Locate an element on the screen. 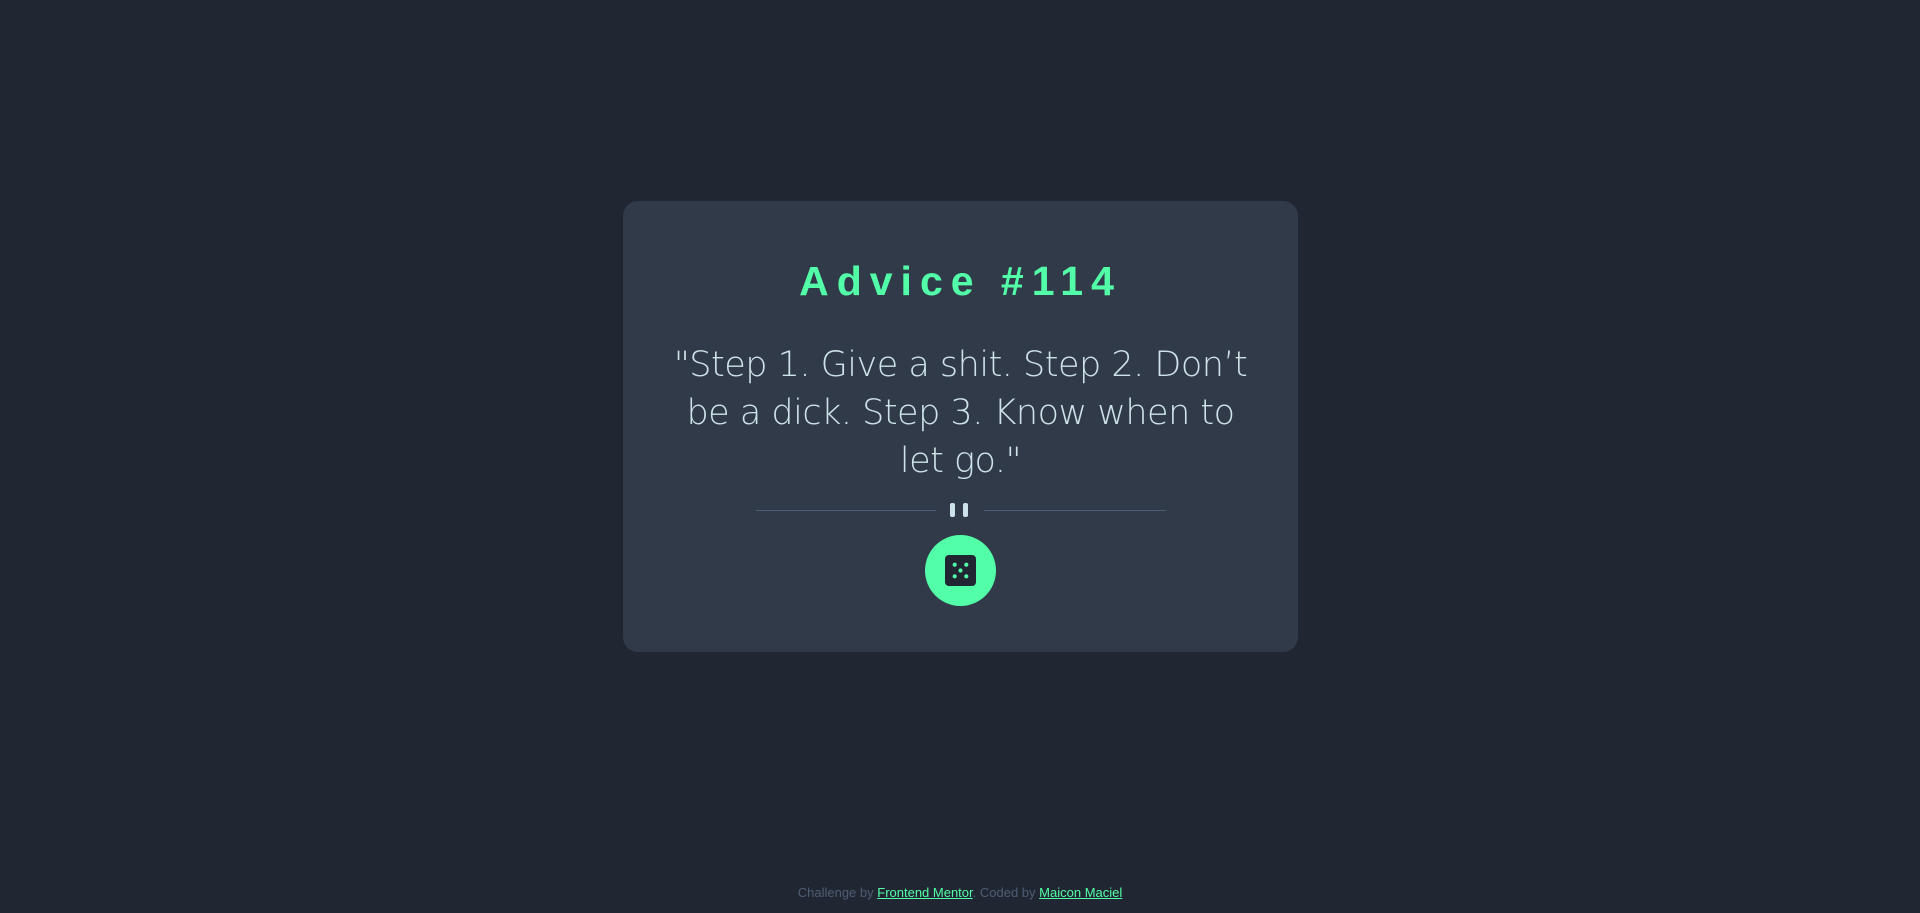 This screenshot has width=1920, height=913. divider-line-left is located at coordinates (846, 510).